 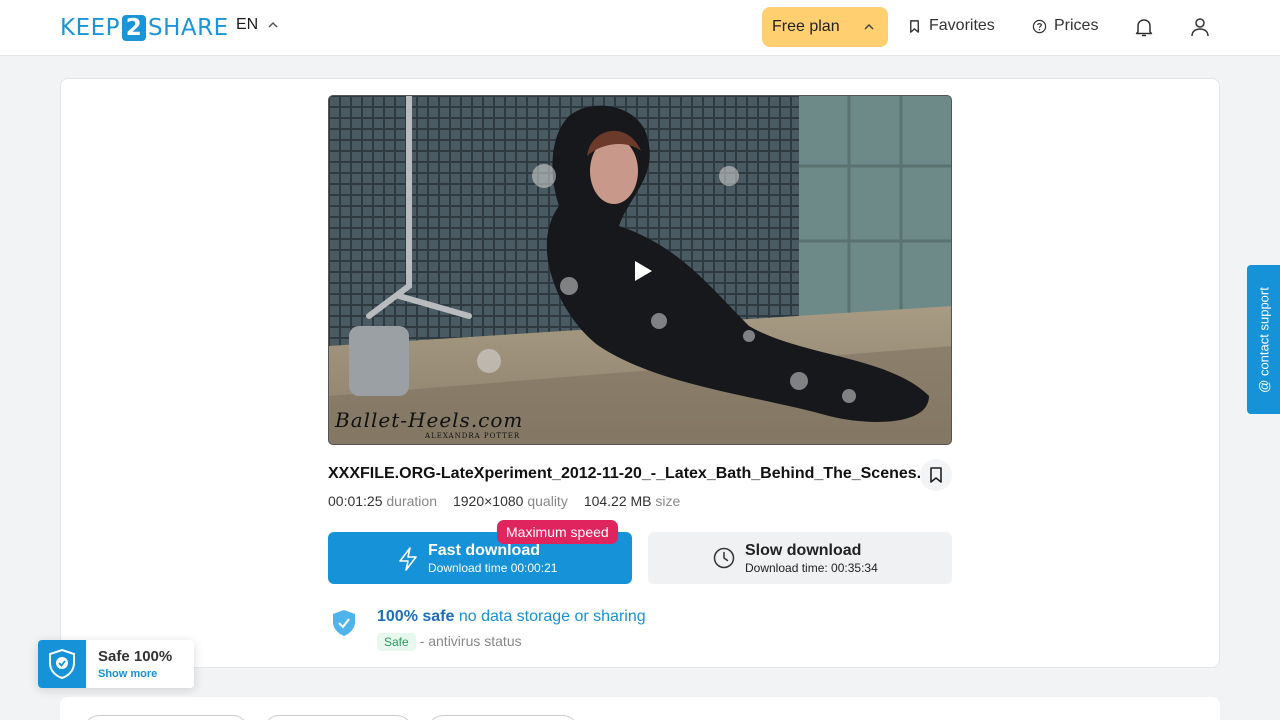 I want to click on user-icon, so click(x=1200, y=27).